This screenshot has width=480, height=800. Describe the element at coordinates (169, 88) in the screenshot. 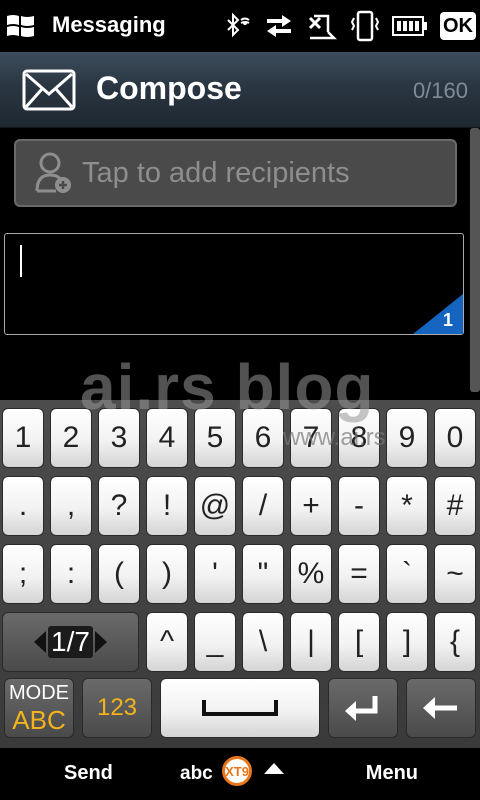

I see `page-title: Compose` at that location.